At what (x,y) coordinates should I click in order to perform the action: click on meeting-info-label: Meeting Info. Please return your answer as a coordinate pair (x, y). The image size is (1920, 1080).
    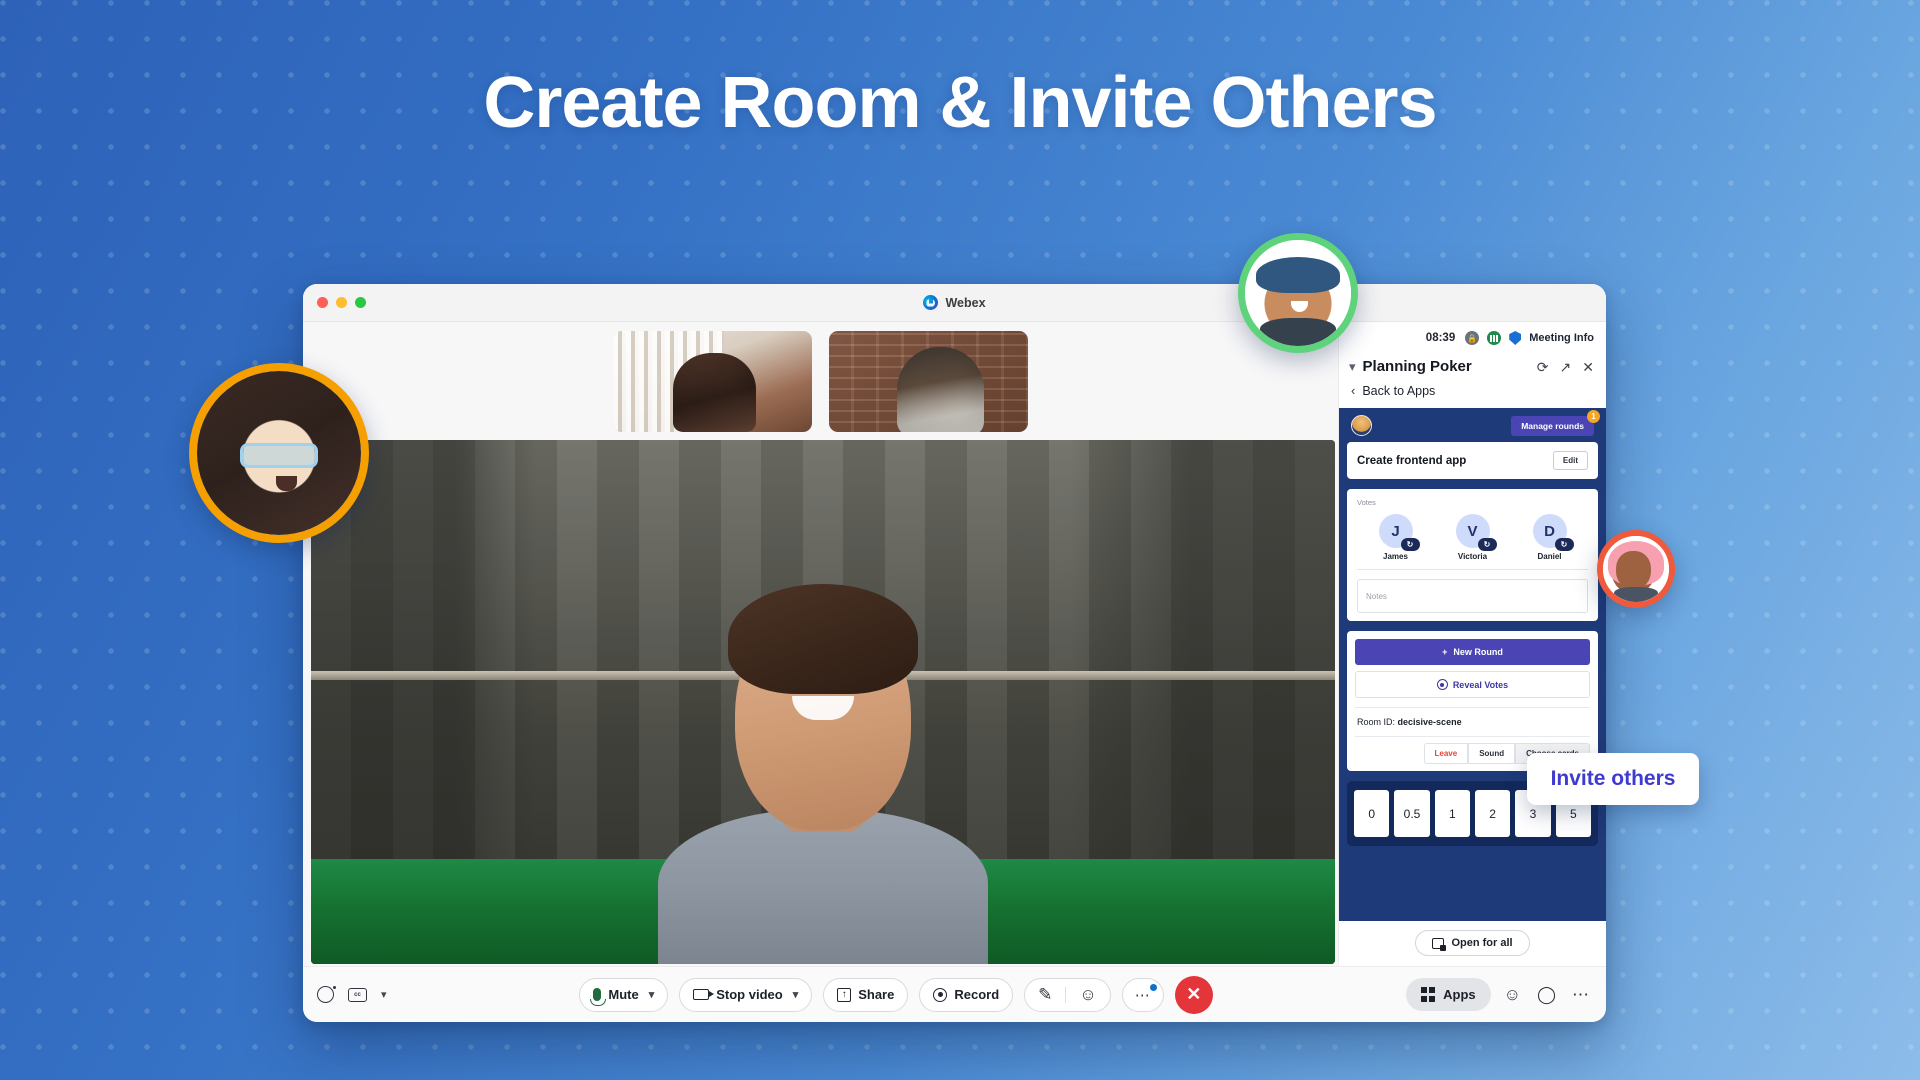
    Looking at the image, I should click on (1561, 338).